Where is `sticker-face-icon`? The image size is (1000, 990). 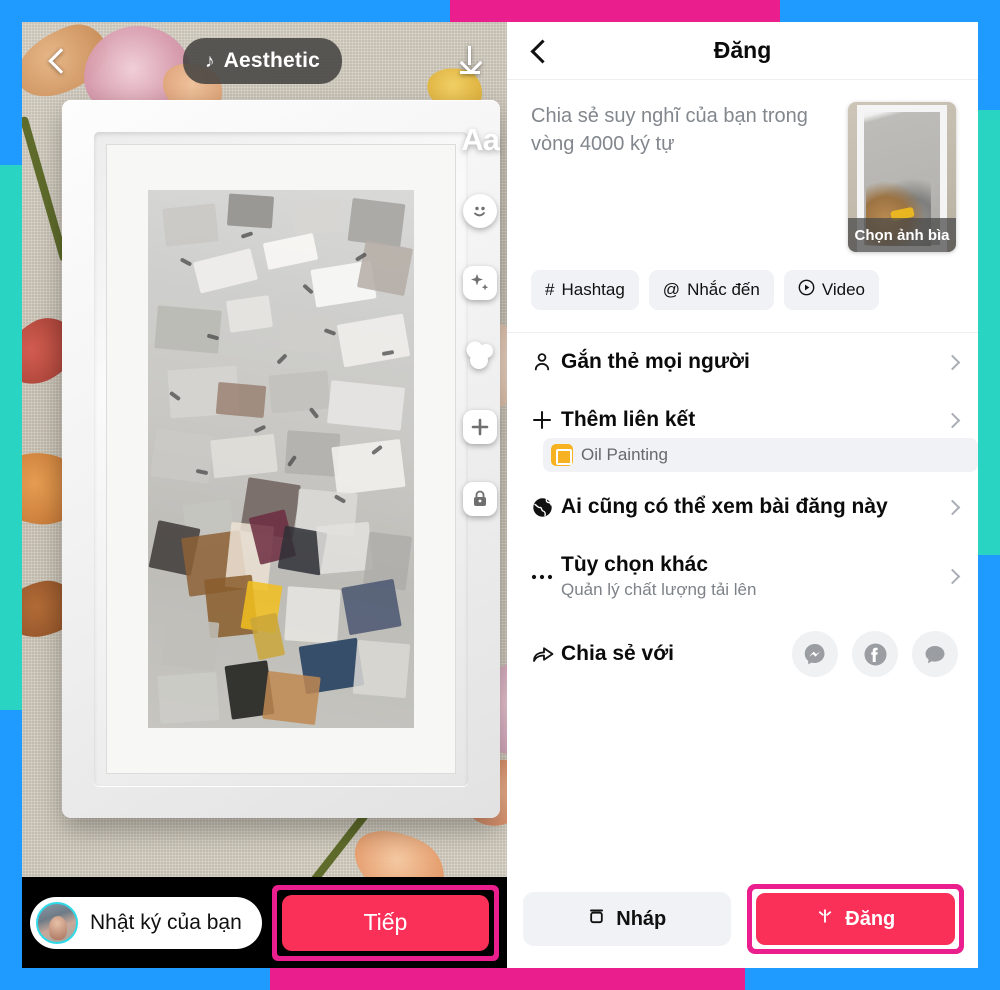
sticker-face-icon is located at coordinates (480, 211).